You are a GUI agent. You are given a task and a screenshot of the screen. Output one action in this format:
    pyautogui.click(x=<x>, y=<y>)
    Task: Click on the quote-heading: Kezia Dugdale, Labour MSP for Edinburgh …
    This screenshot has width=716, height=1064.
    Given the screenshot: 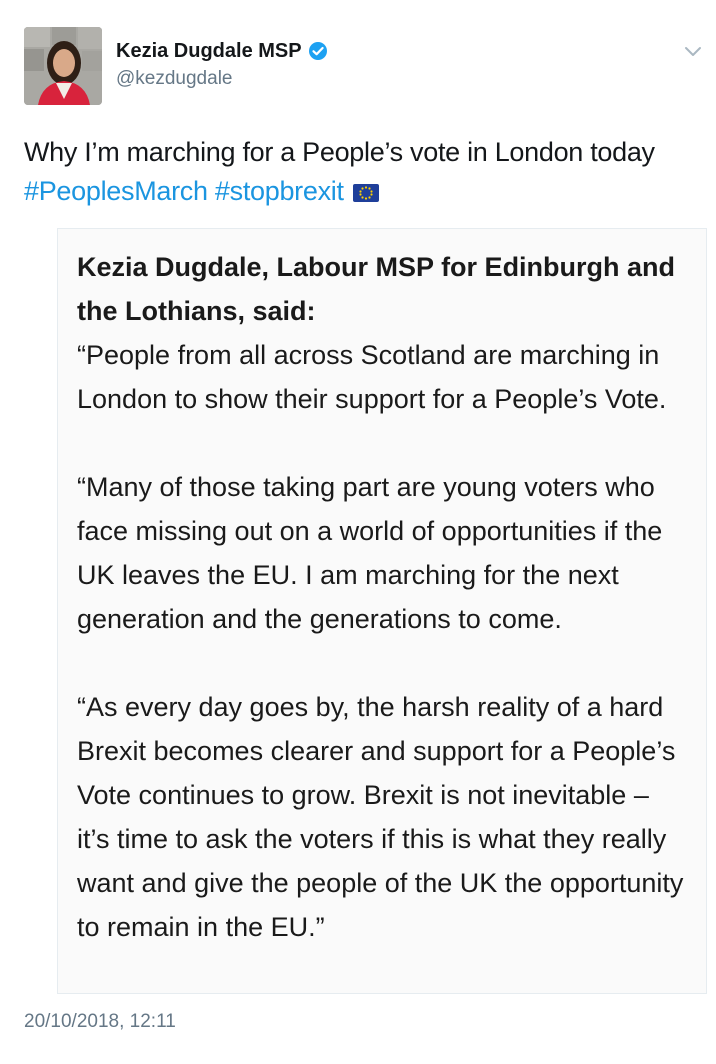 What is the action you would take?
    pyautogui.click(x=376, y=289)
    